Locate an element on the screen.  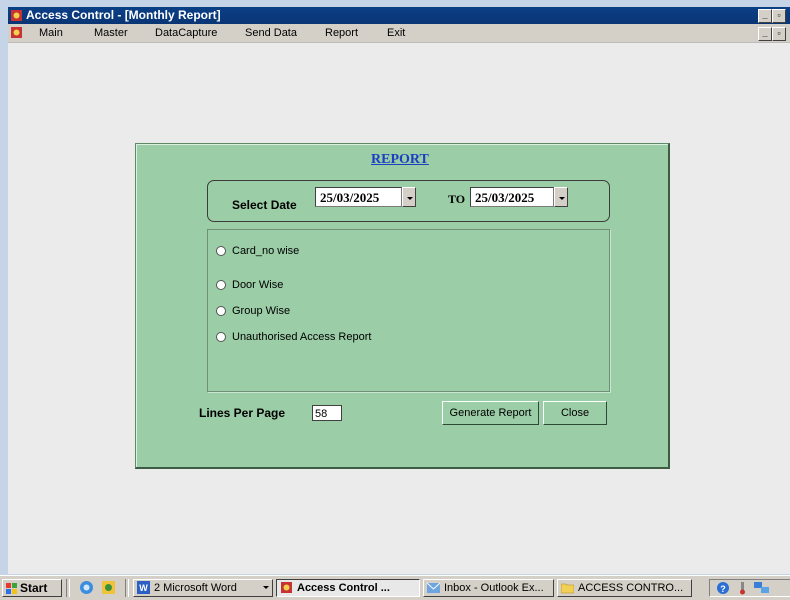
date-range-group: Select Date 25/03/2025 TO 25/03/2025 is located at coordinates (408, 201).